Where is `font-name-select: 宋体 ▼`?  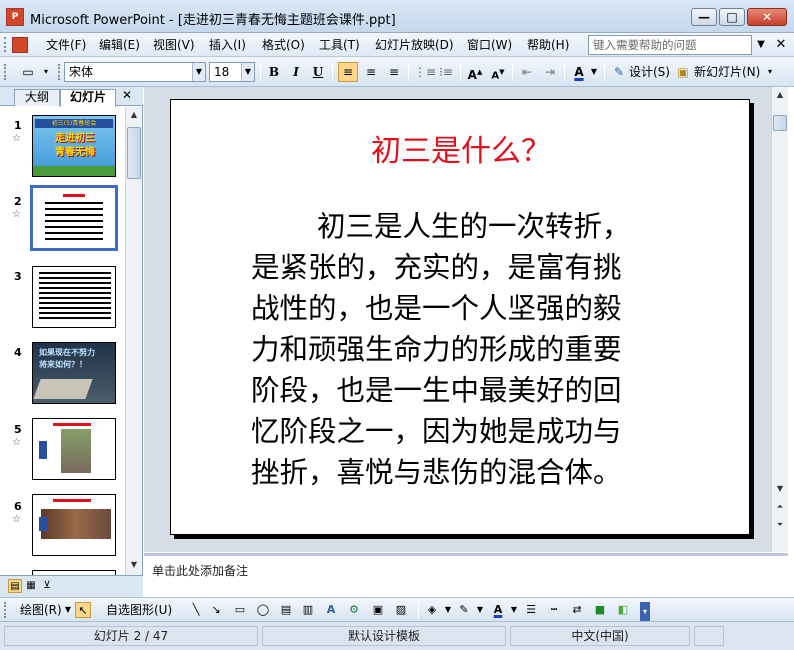 font-name-select: 宋体 ▼ is located at coordinates (135, 72).